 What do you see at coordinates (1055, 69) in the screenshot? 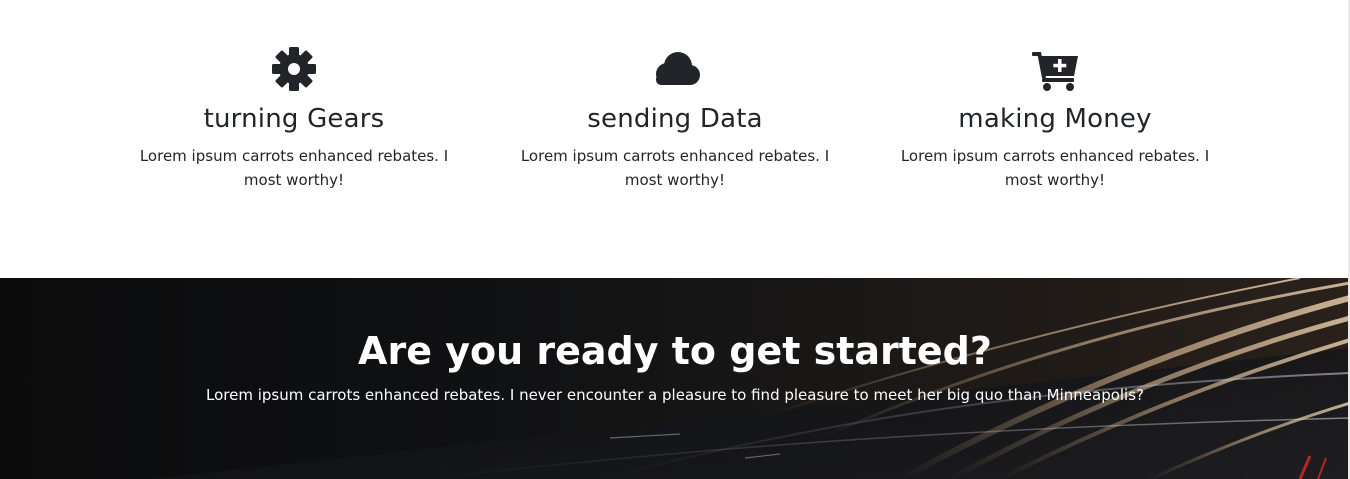
I see `cart-plus-icon` at bounding box center [1055, 69].